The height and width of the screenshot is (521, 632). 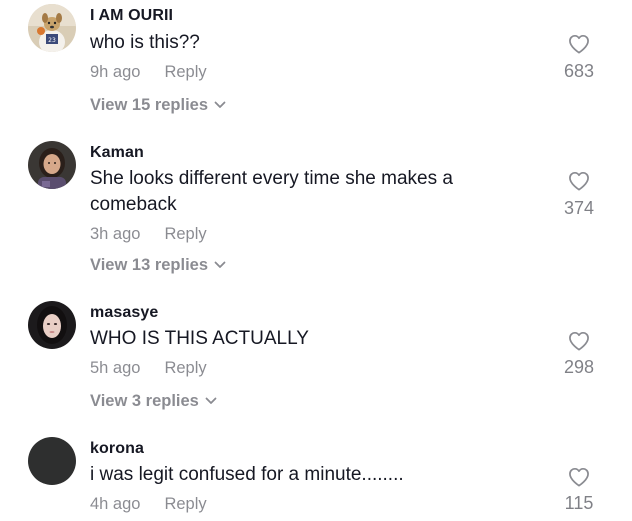 What do you see at coordinates (579, 503) in the screenshot?
I see `like-count: 115` at bounding box center [579, 503].